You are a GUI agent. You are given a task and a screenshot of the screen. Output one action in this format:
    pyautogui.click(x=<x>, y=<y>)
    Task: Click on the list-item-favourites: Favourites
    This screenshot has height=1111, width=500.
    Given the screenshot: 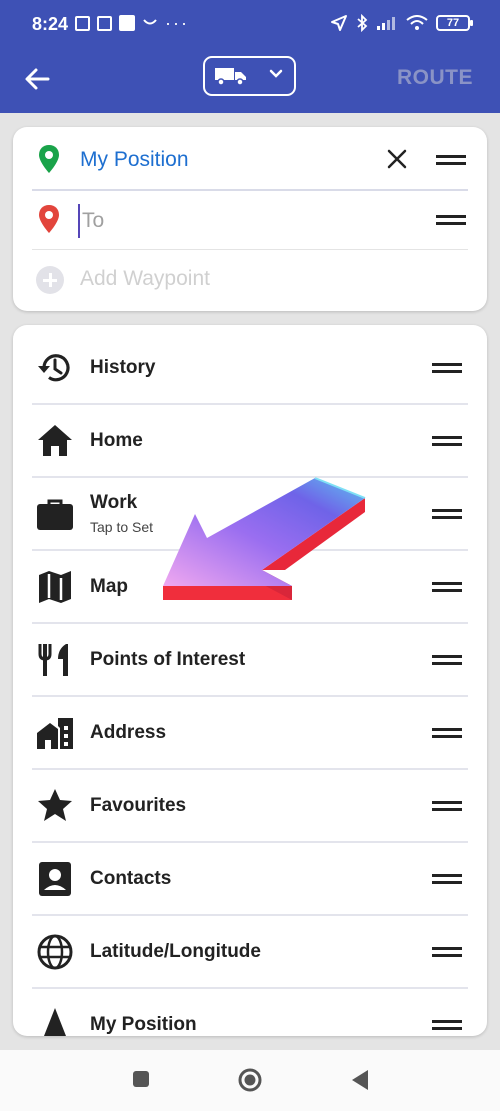 What is the action you would take?
    pyautogui.click(x=250, y=806)
    